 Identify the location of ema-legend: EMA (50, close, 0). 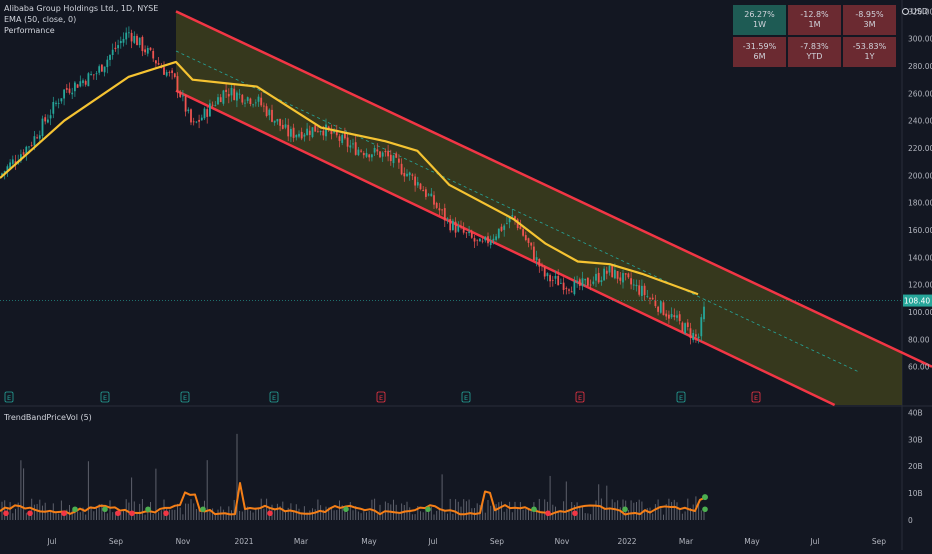
(81, 19).